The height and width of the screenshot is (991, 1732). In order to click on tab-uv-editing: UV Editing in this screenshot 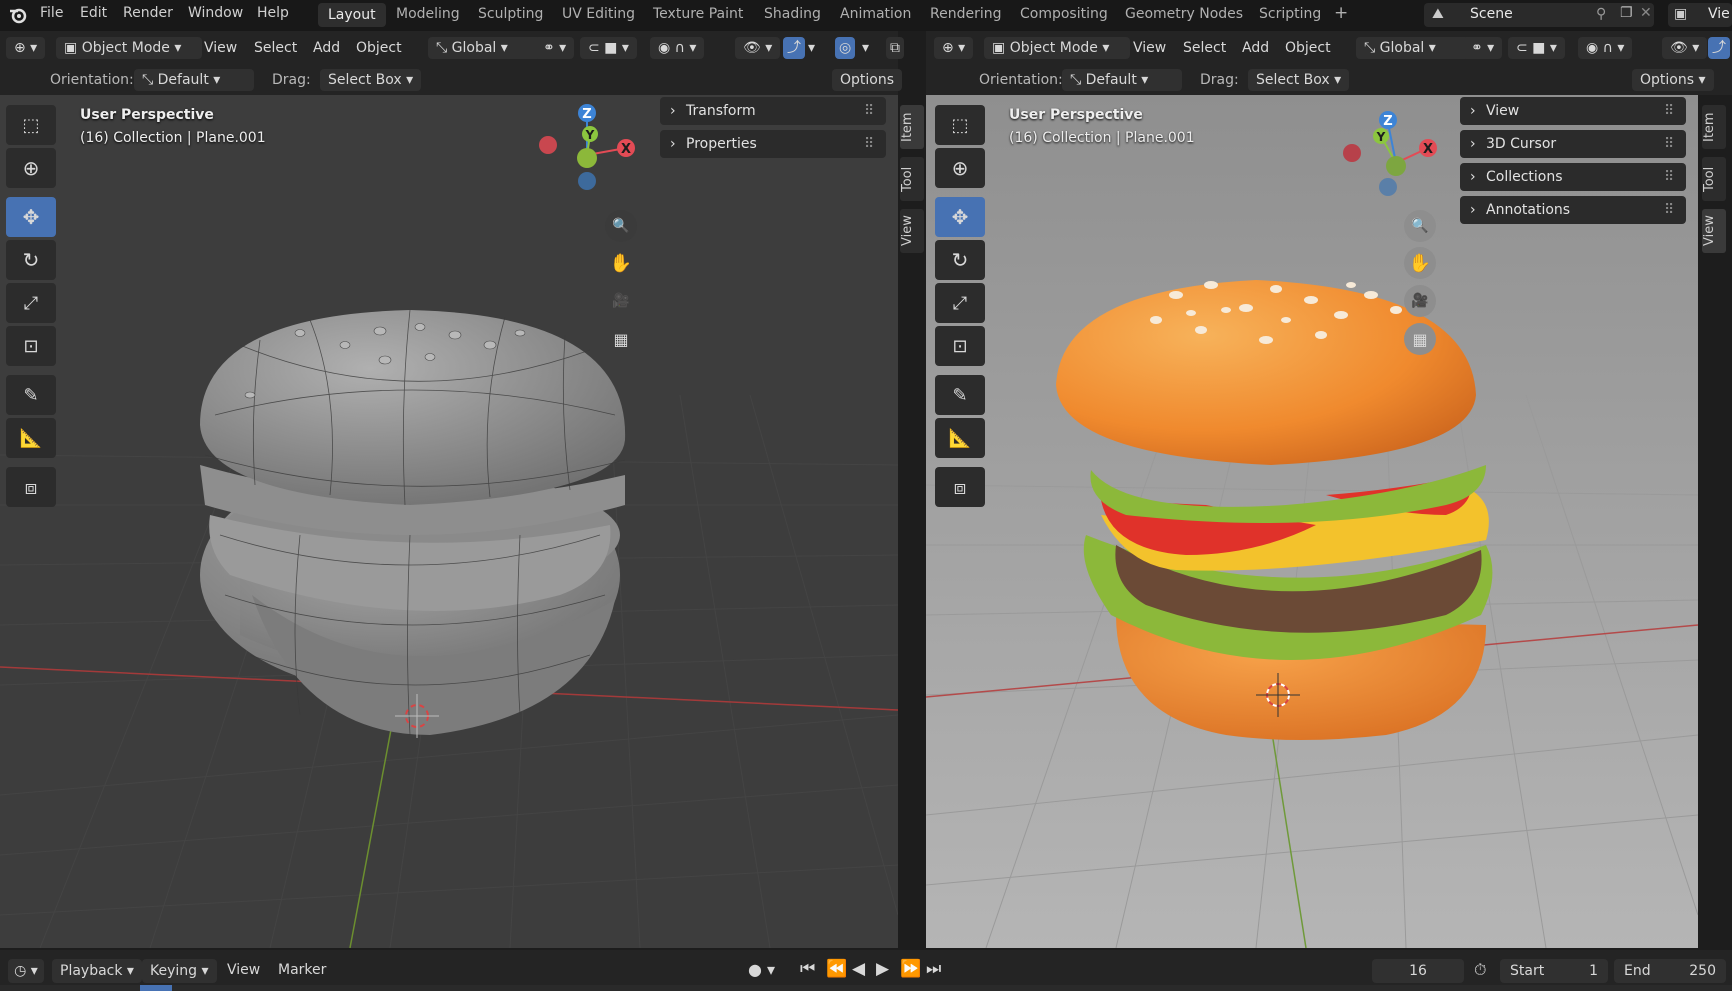, I will do `click(598, 14)`.